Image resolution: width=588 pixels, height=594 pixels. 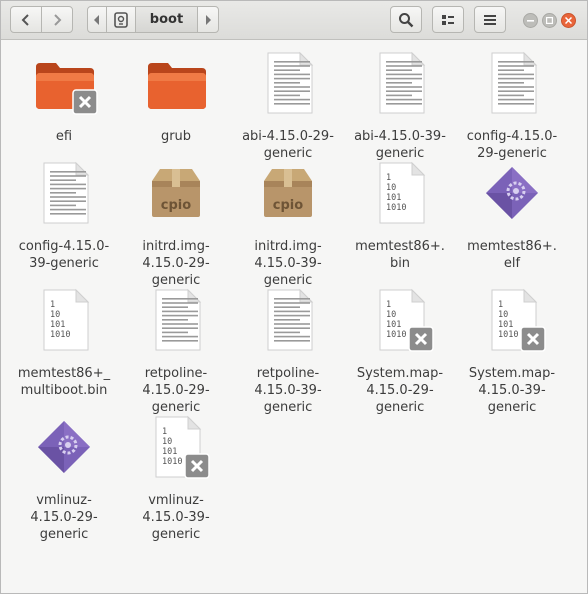 What do you see at coordinates (64, 263) in the screenshot?
I see `file-name-line: 39-generic` at bounding box center [64, 263].